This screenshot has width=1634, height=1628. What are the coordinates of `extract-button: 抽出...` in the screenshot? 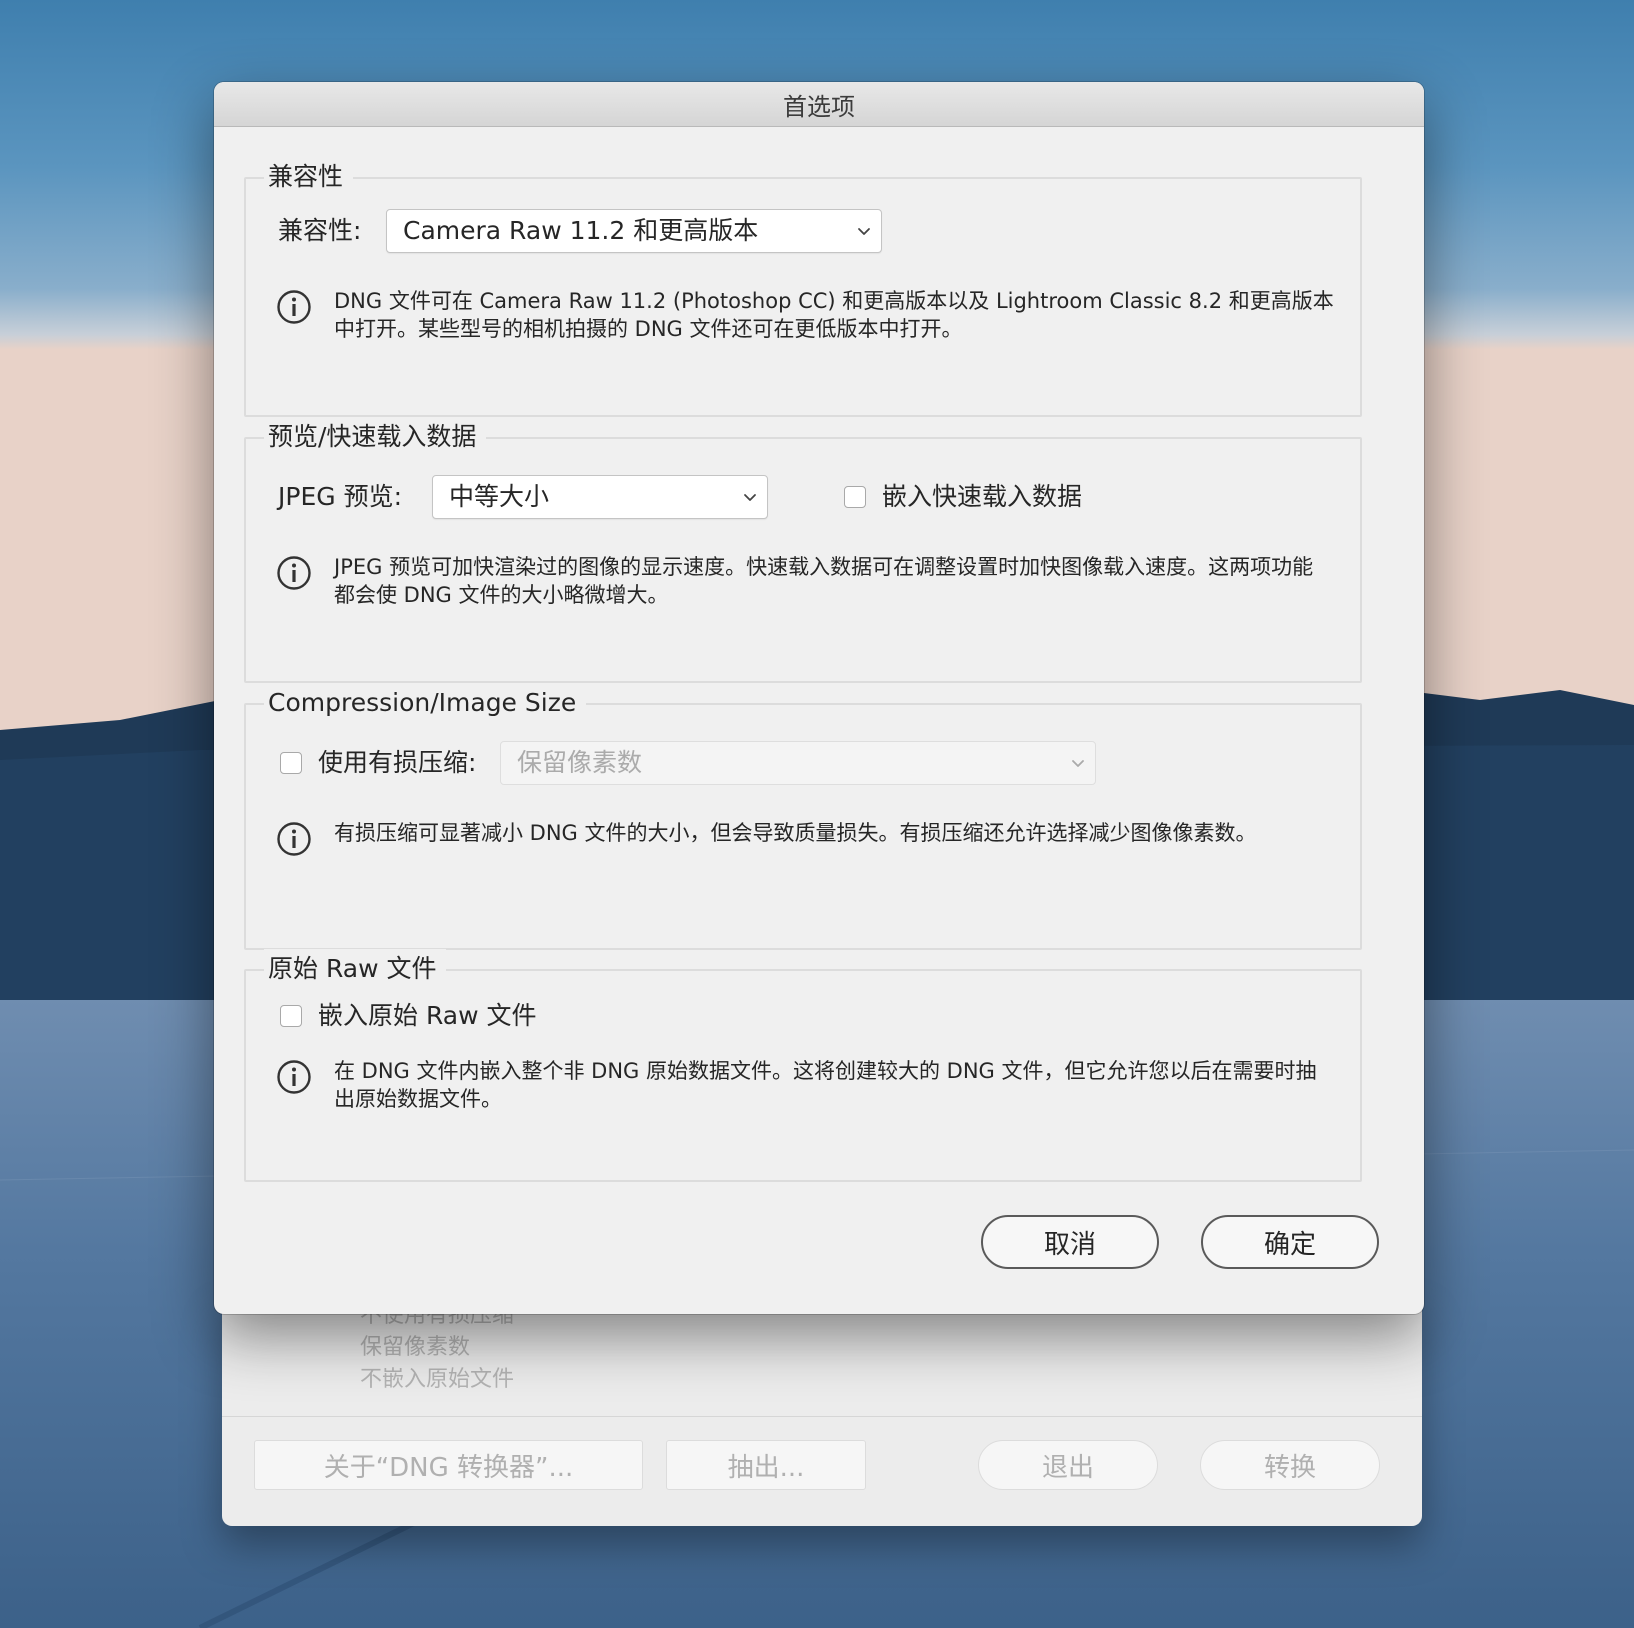 It's located at (766, 1465).